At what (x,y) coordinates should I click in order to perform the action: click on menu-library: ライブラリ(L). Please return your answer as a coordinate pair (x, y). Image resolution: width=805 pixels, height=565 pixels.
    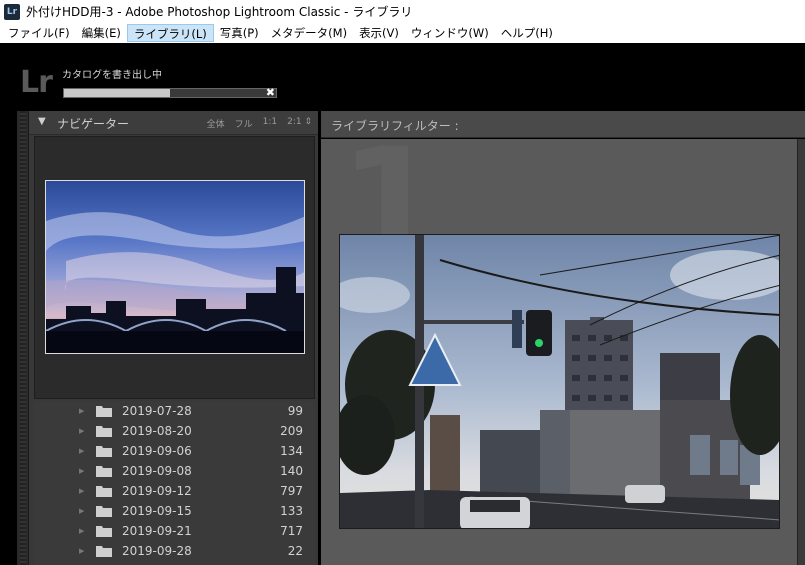
    Looking at the image, I should click on (170, 33).